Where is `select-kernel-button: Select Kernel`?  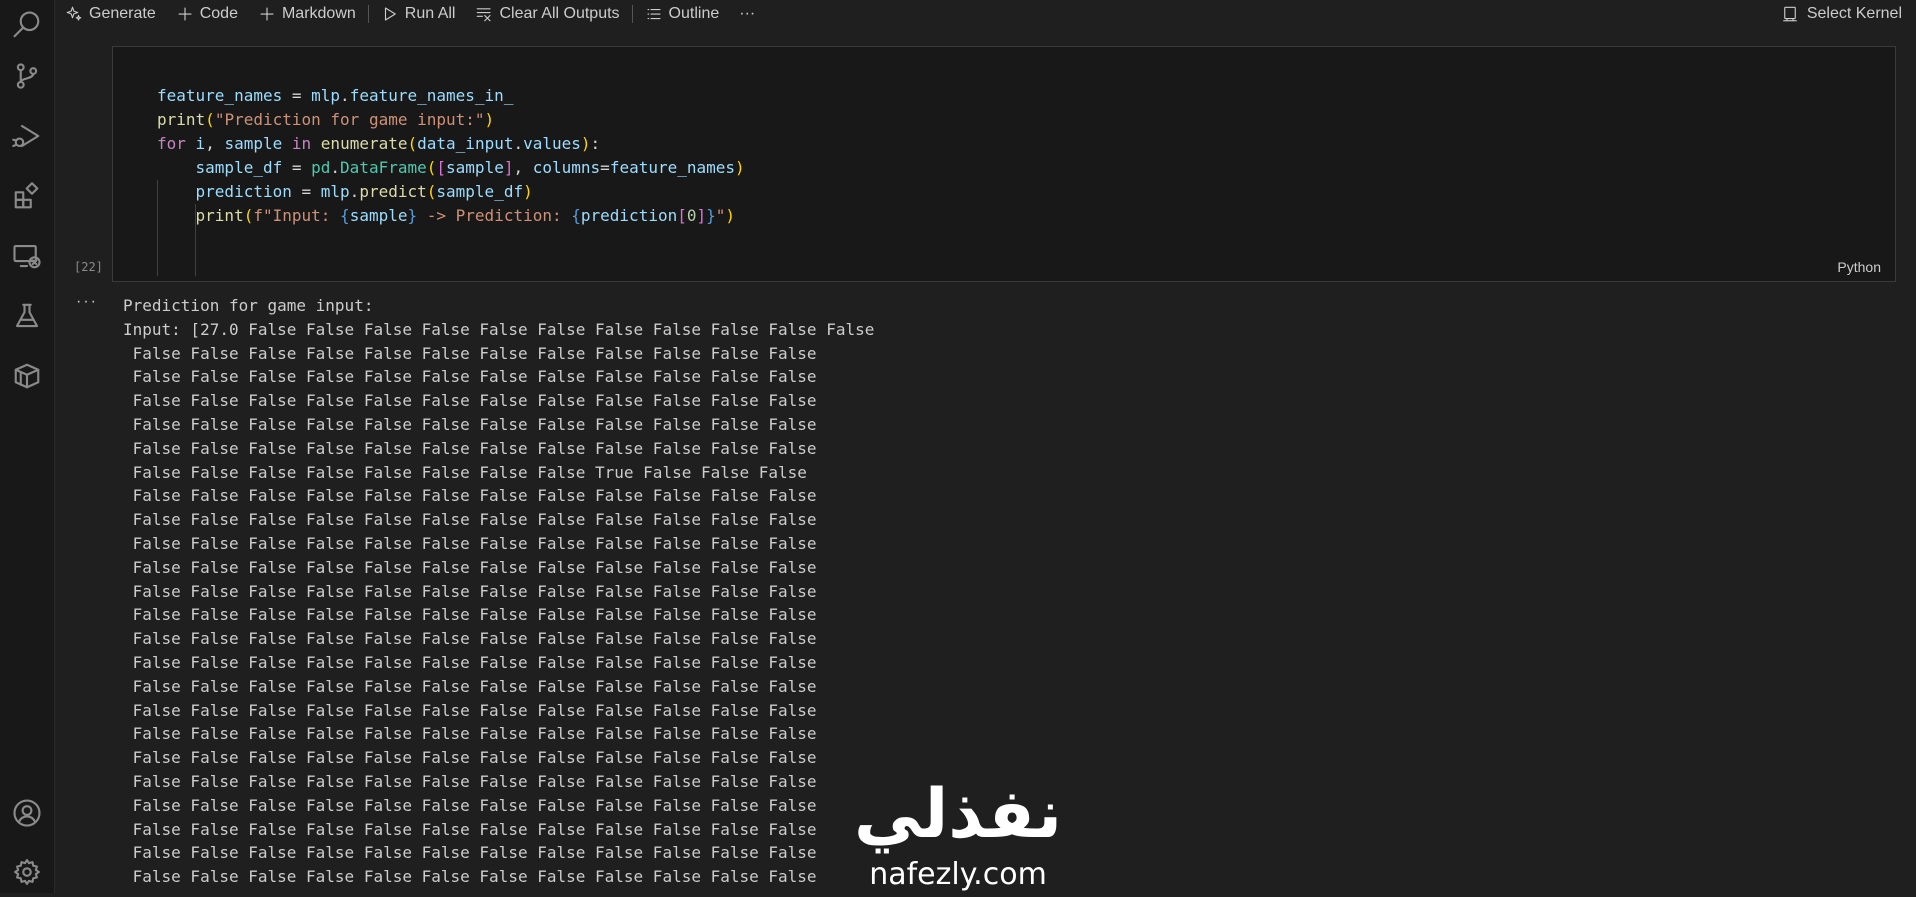
select-kernel-button: Select Kernel is located at coordinates (1841, 14).